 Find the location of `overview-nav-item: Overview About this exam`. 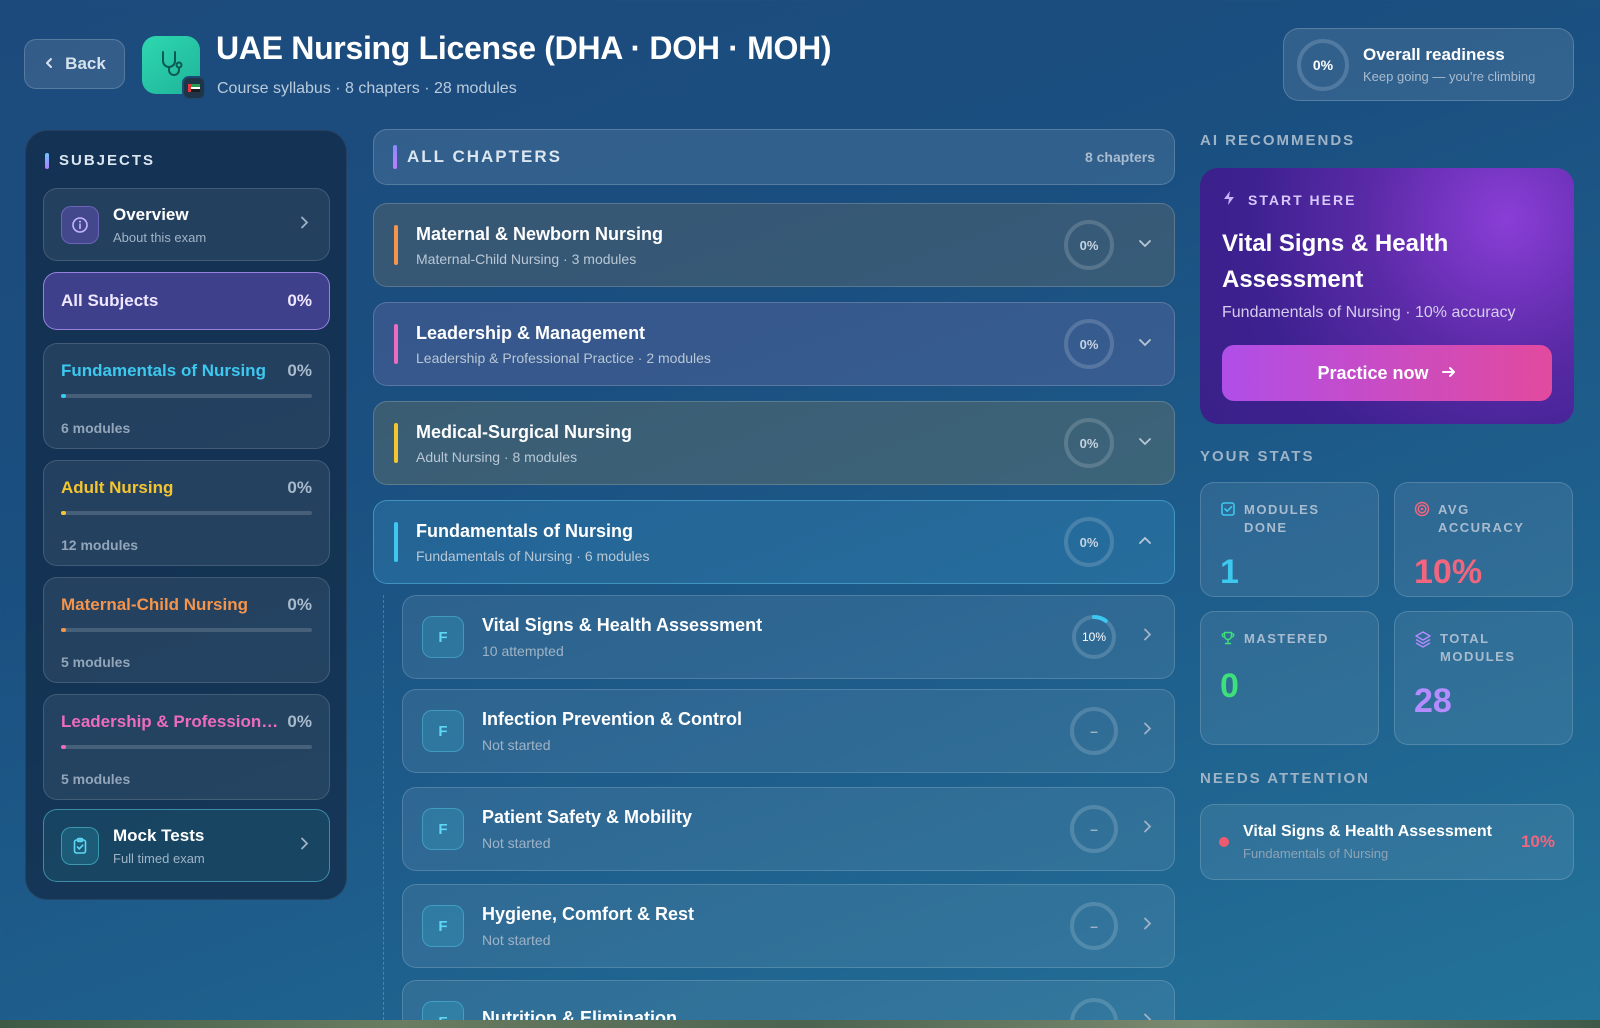

overview-nav-item: Overview About this exam is located at coordinates (186, 224).